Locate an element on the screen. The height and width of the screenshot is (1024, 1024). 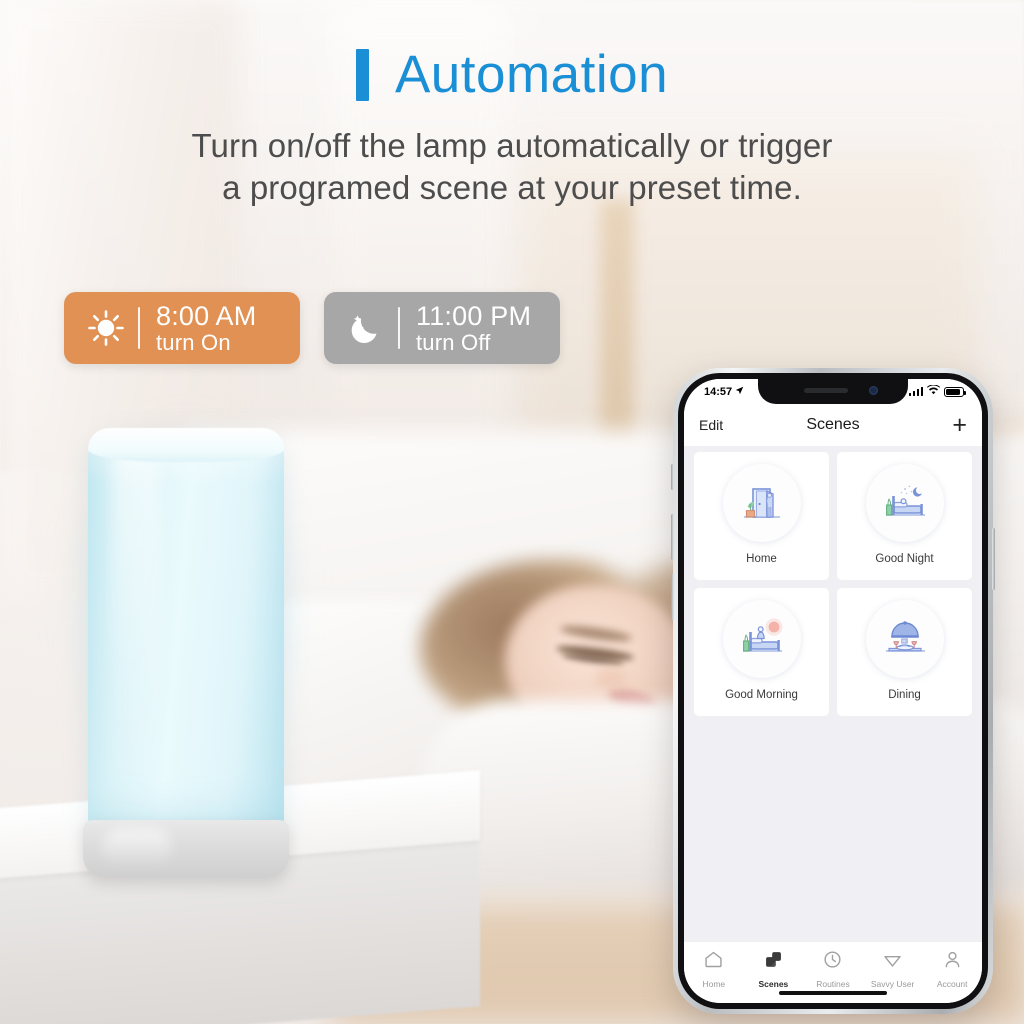
tab-home: Home is located at coordinates (714, 969).